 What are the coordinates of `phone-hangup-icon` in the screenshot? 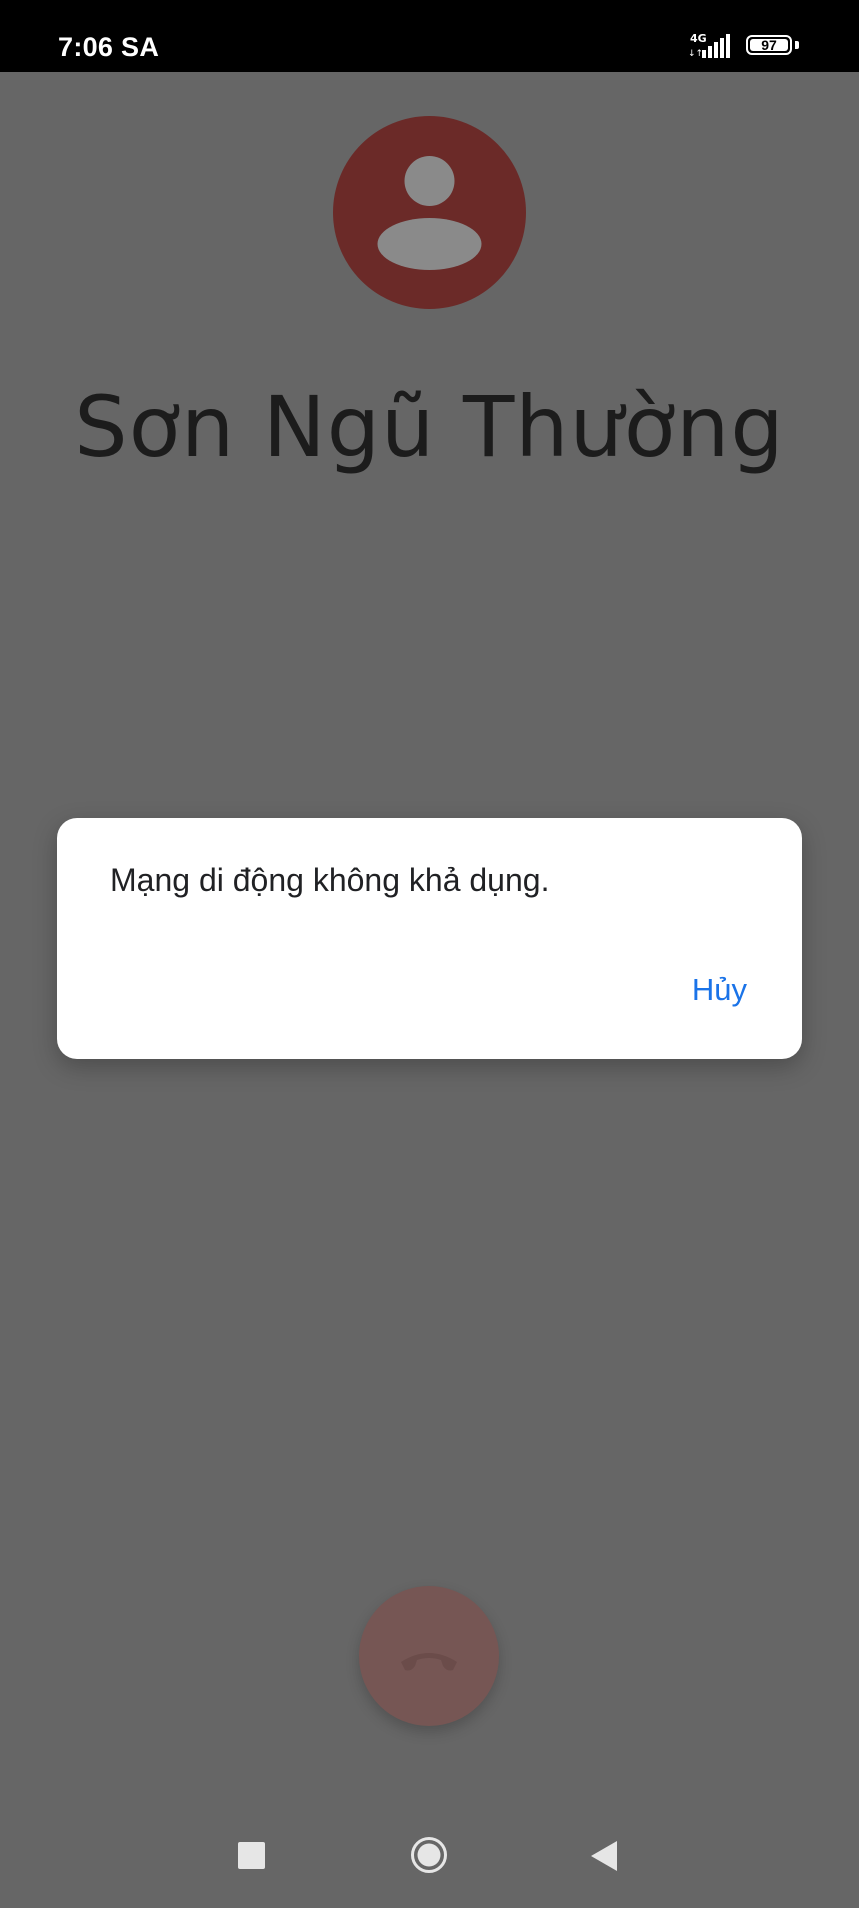 It's located at (429, 1662).